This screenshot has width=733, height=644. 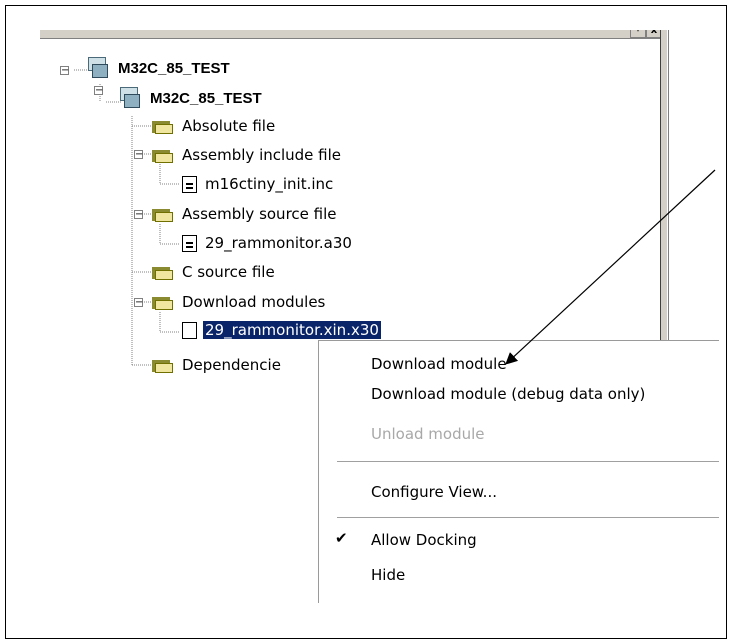 What do you see at coordinates (341, 538) in the screenshot?
I see `checkmark-icon: ✔` at bounding box center [341, 538].